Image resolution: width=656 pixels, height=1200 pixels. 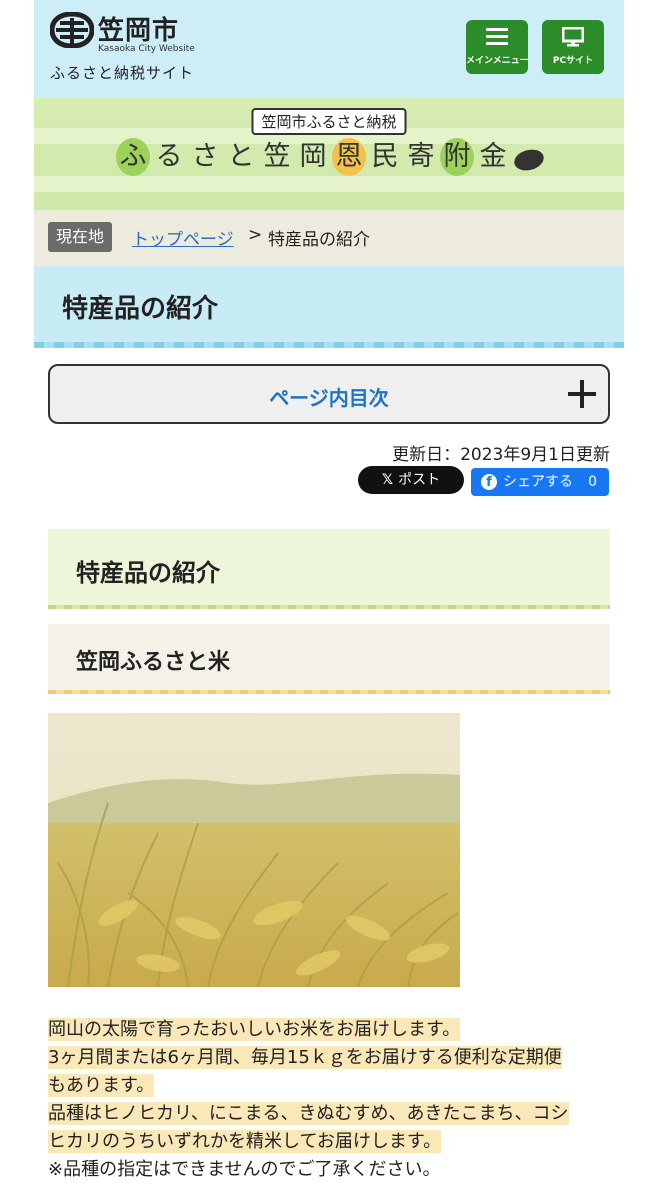 I want to click on toc-toggle: ページ内目次, so click(x=329, y=394).